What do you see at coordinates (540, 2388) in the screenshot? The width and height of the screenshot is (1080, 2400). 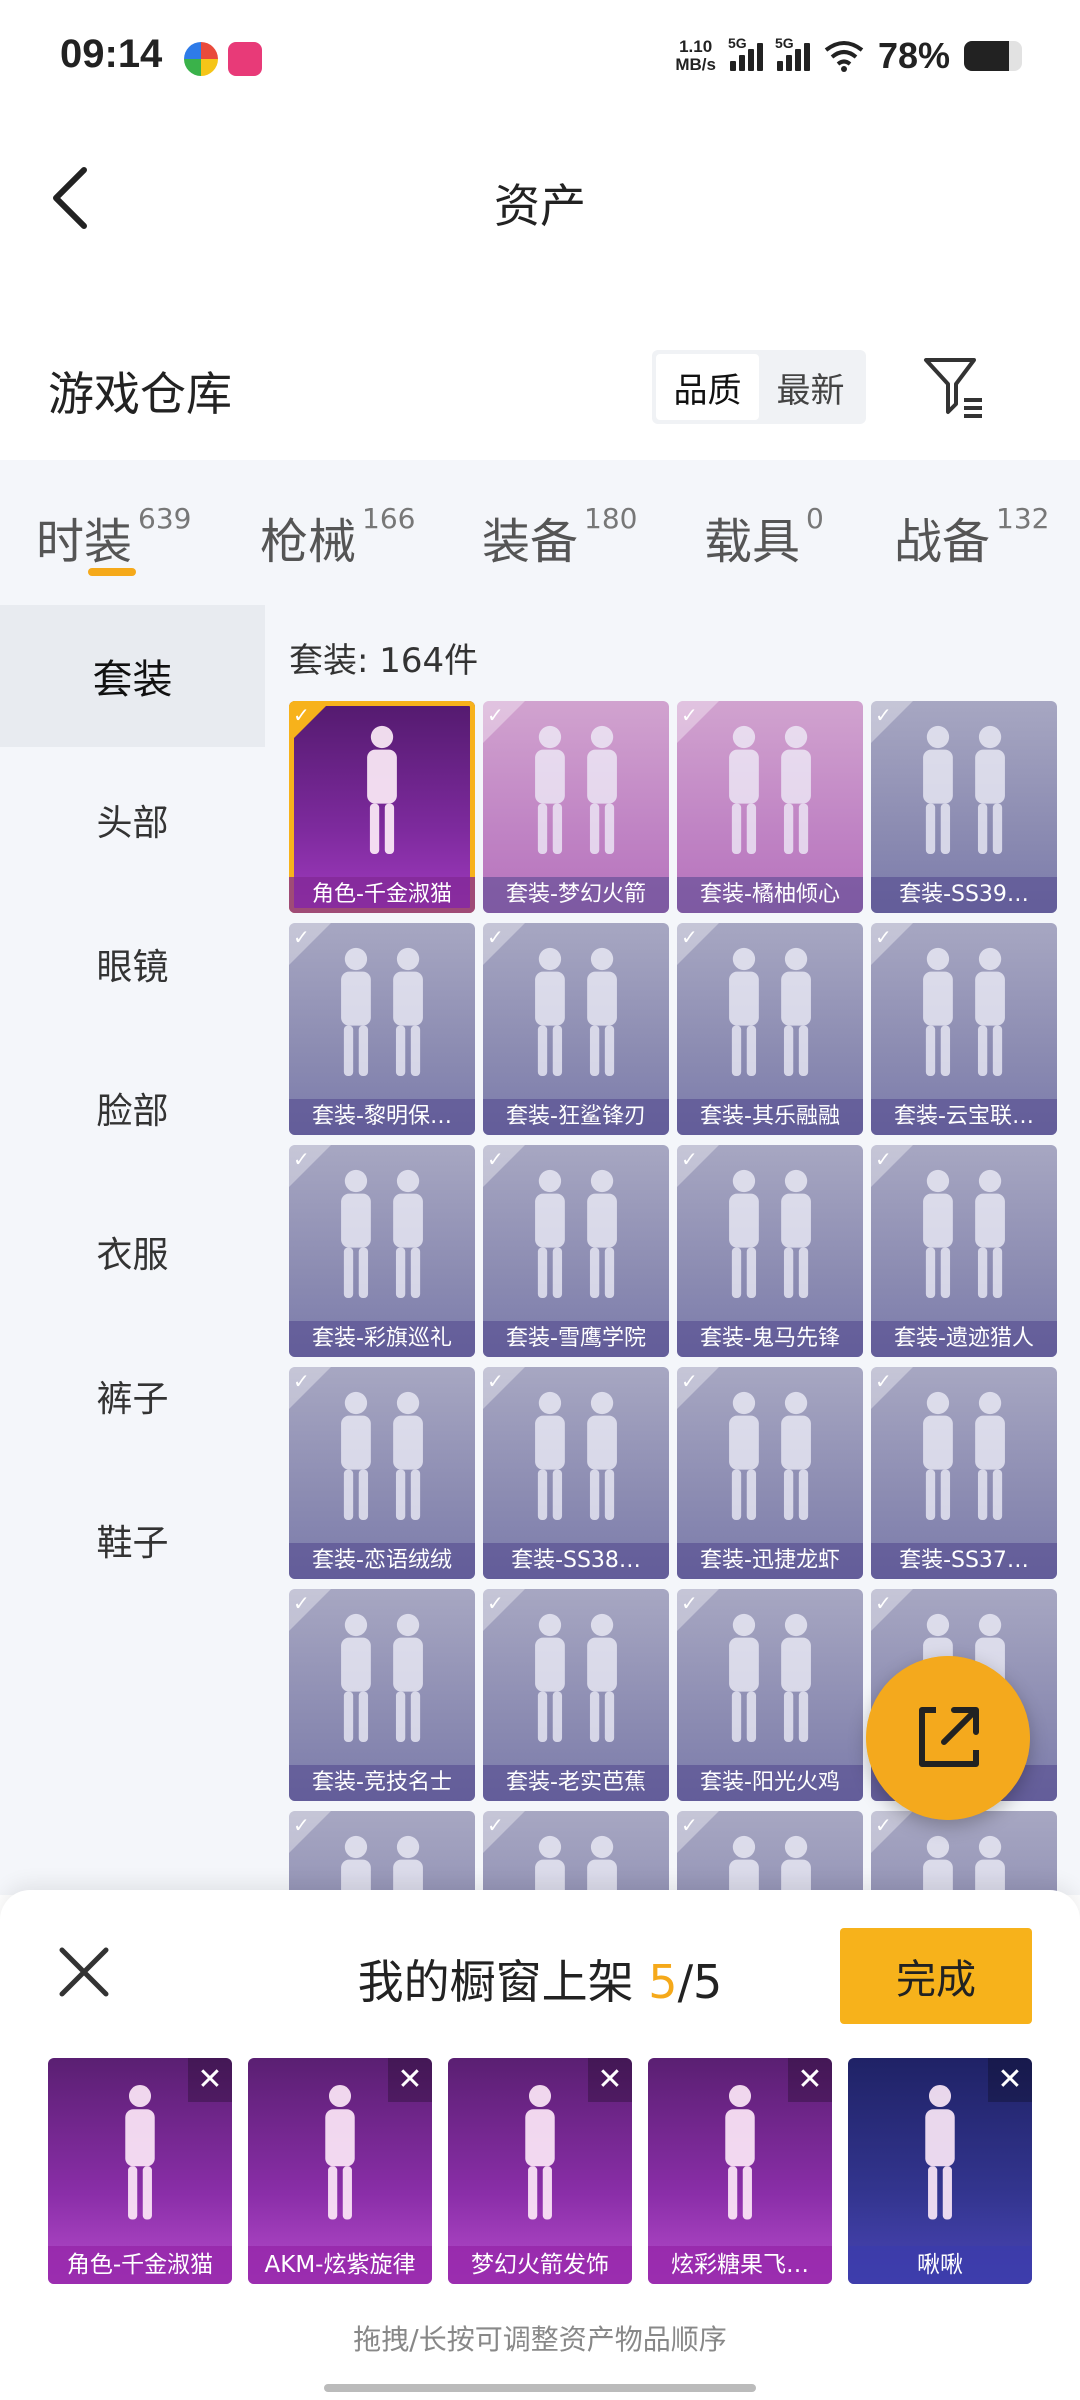 I see `home-indicator` at bounding box center [540, 2388].